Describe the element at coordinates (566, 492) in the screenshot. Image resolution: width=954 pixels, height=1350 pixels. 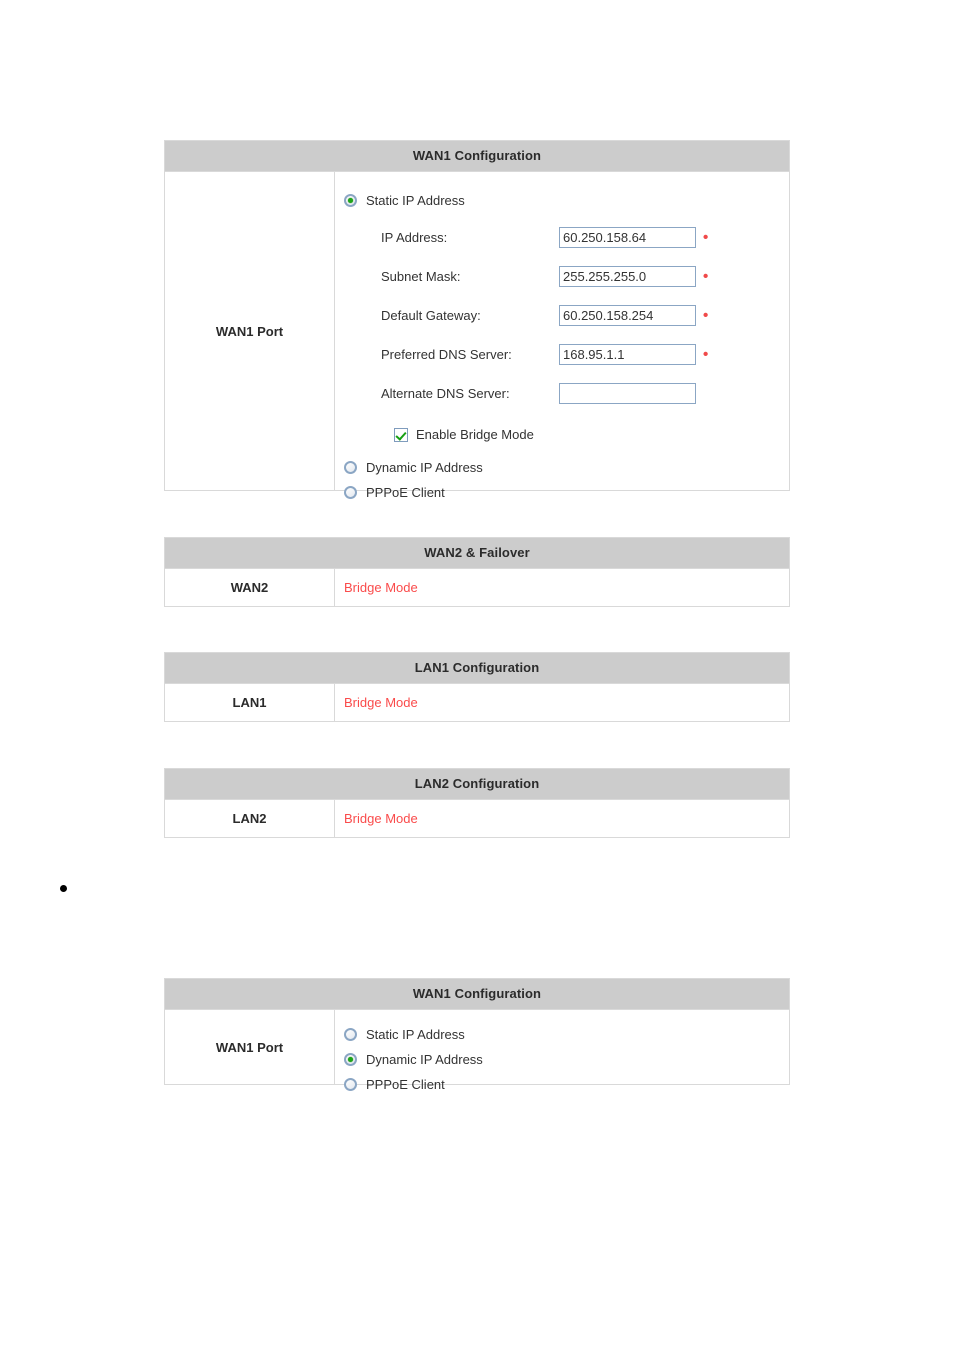
I see `radio-row-pppoe-client: PPPoE Client` at that location.